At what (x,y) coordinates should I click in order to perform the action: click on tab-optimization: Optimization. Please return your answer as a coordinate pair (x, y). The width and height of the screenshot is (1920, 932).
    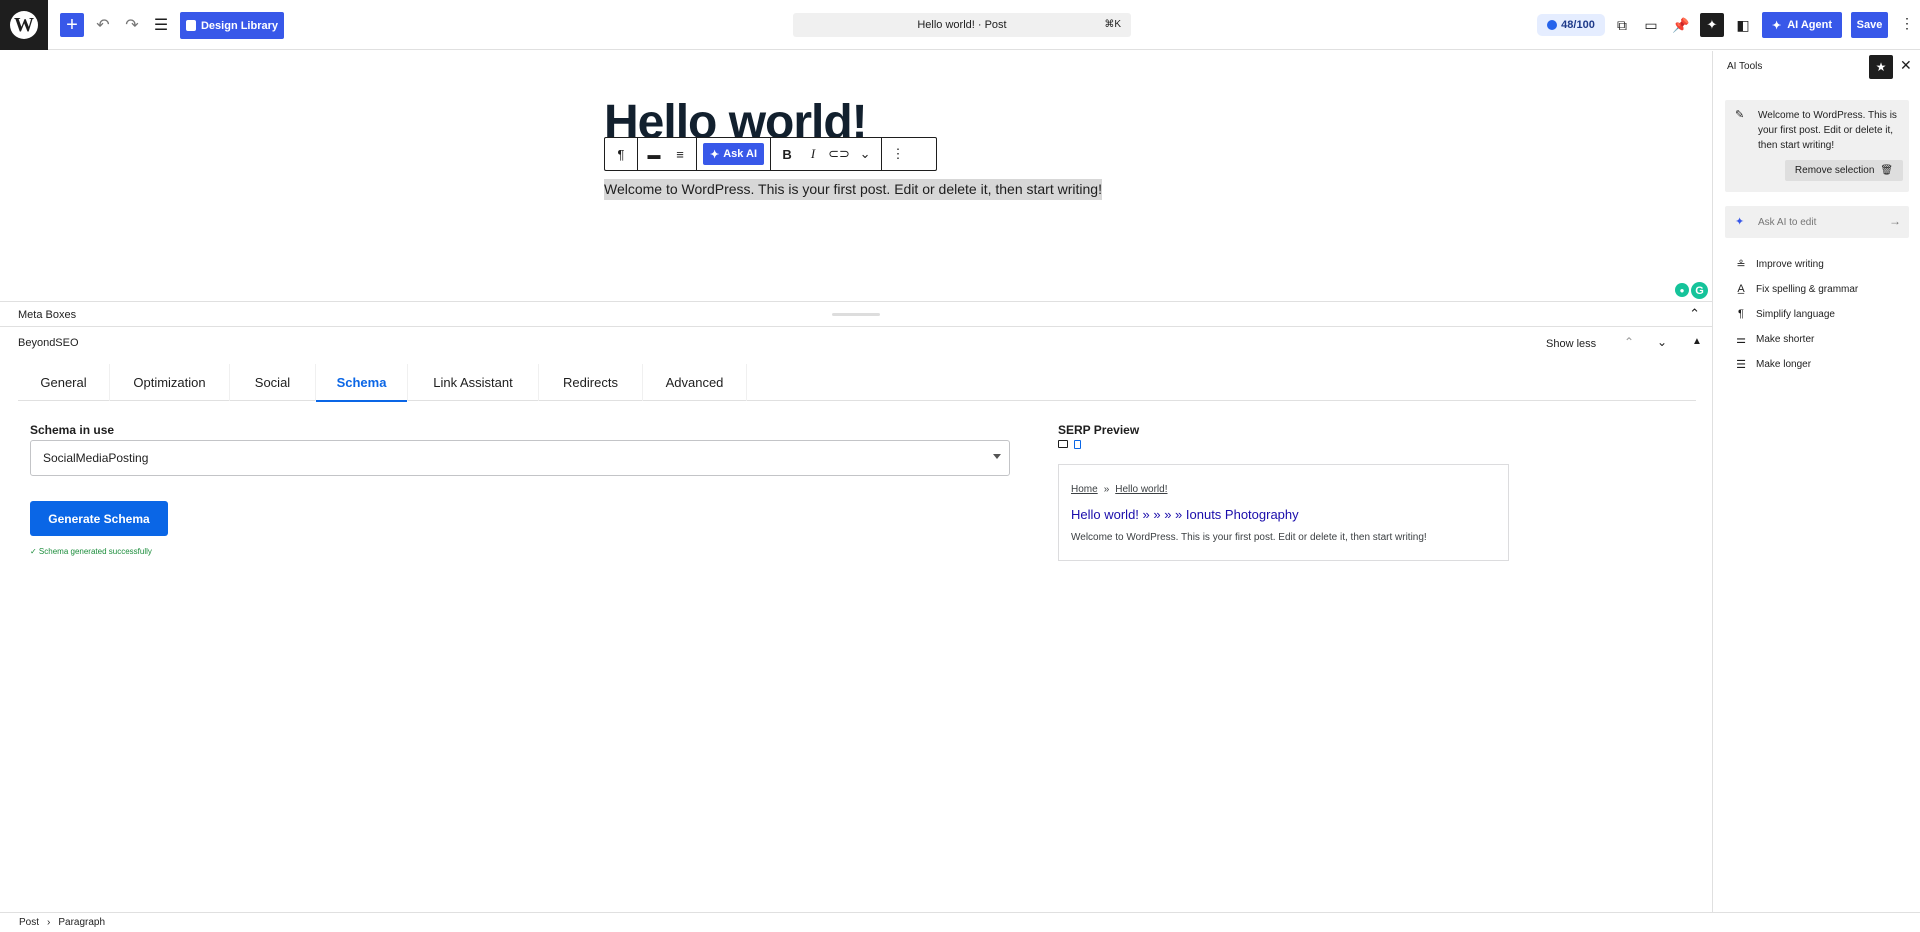
    Looking at the image, I should click on (170, 382).